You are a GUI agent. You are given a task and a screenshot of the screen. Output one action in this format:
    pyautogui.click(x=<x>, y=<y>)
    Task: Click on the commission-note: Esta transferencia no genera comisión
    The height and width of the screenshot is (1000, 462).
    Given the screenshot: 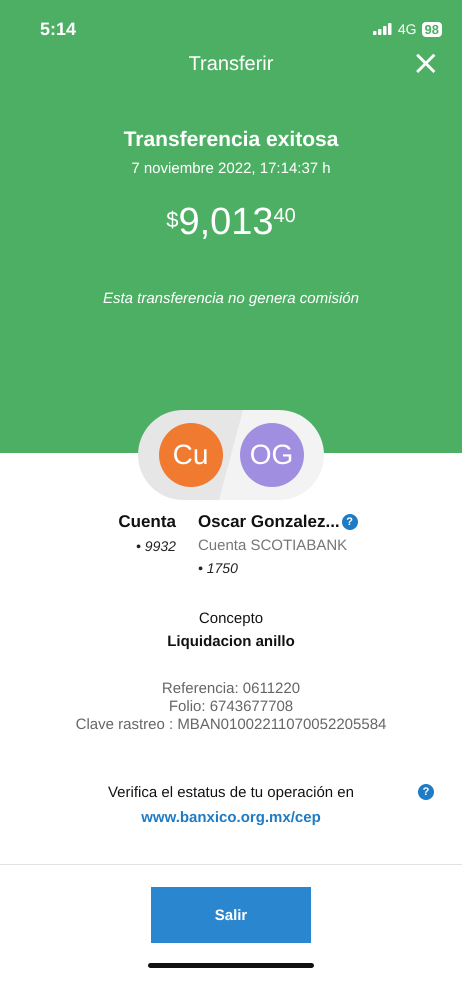 What is the action you would take?
    pyautogui.click(x=231, y=298)
    